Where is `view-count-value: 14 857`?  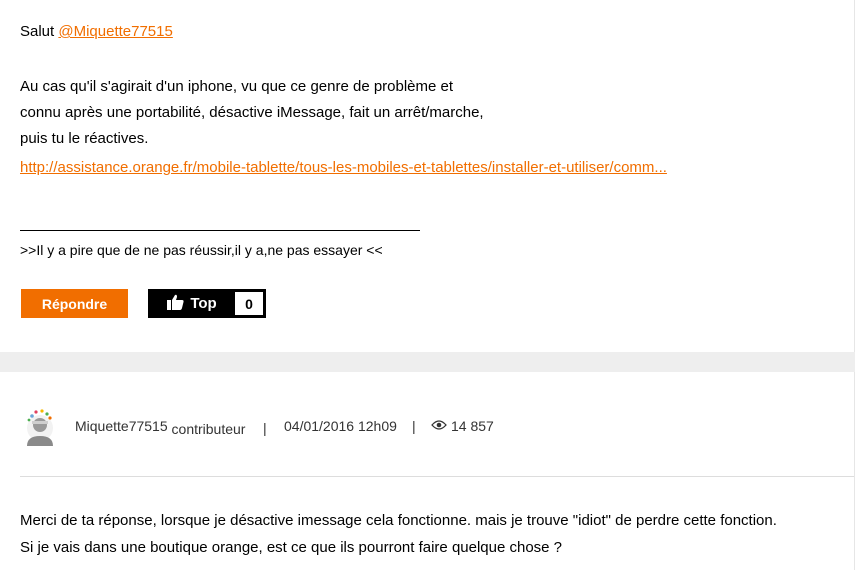 view-count-value: 14 857 is located at coordinates (472, 426).